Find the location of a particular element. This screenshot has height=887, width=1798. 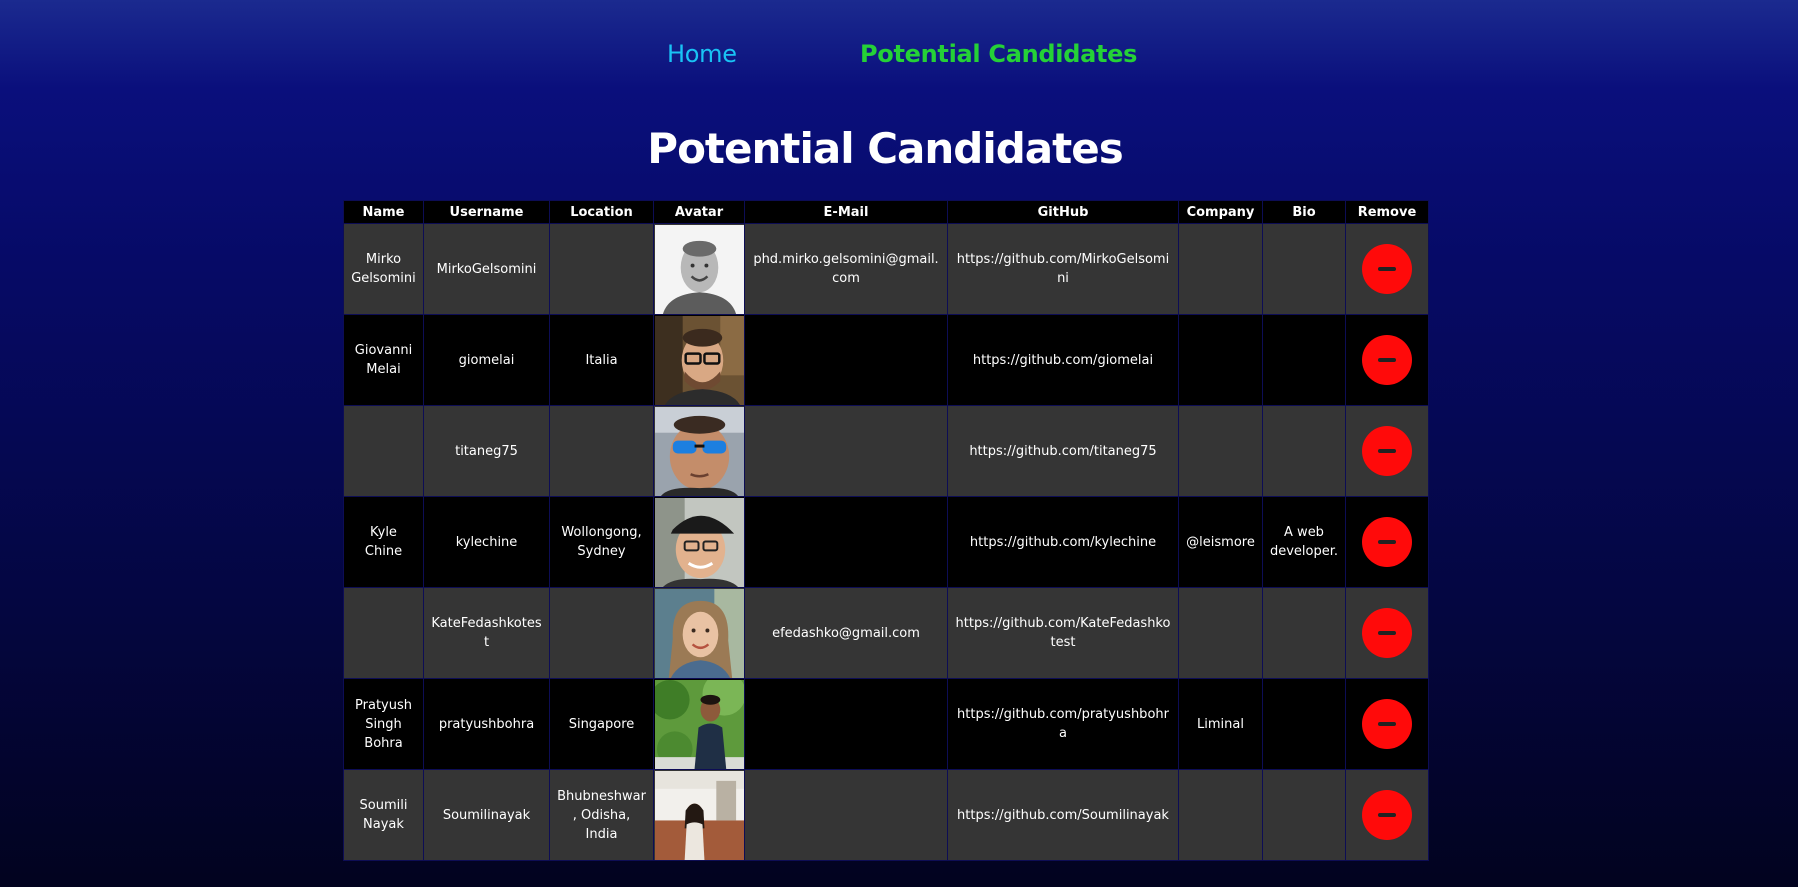

avatar-photo-man-cap-glasses is located at coordinates (699, 542).